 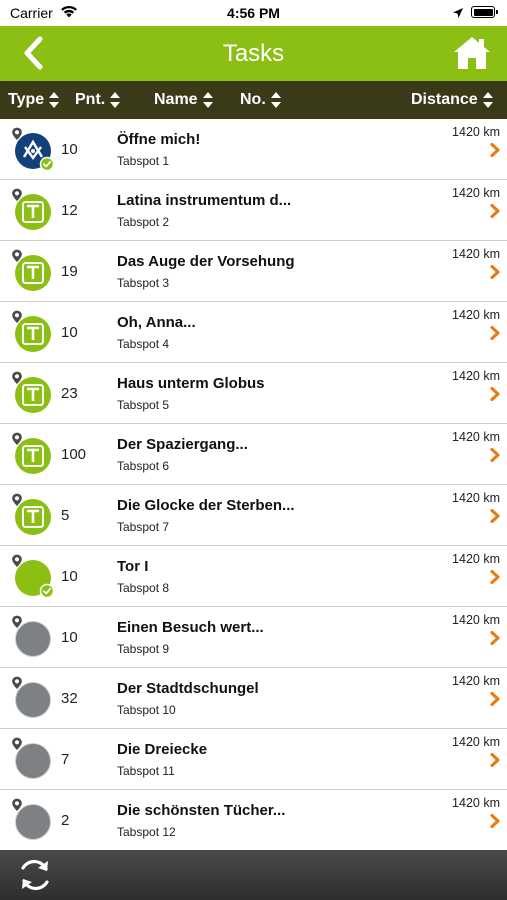 What do you see at coordinates (253, 576) in the screenshot?
I see `task-row: 10 Tor I Tabspot 8 1420 km` at bounding box center [253, 576].